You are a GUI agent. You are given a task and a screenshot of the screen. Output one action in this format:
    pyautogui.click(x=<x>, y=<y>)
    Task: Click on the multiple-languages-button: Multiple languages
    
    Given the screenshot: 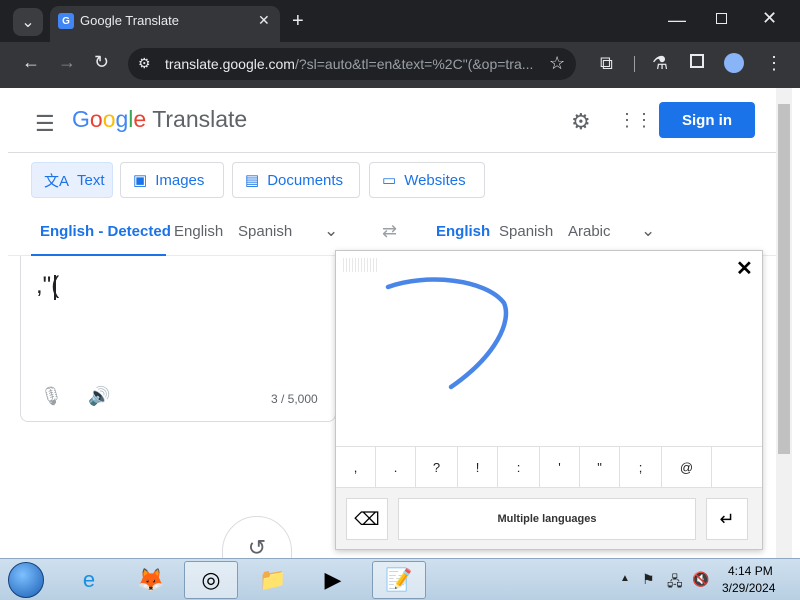 What is the action you would take?
    pyautogui.click(x=547, y=519)
    